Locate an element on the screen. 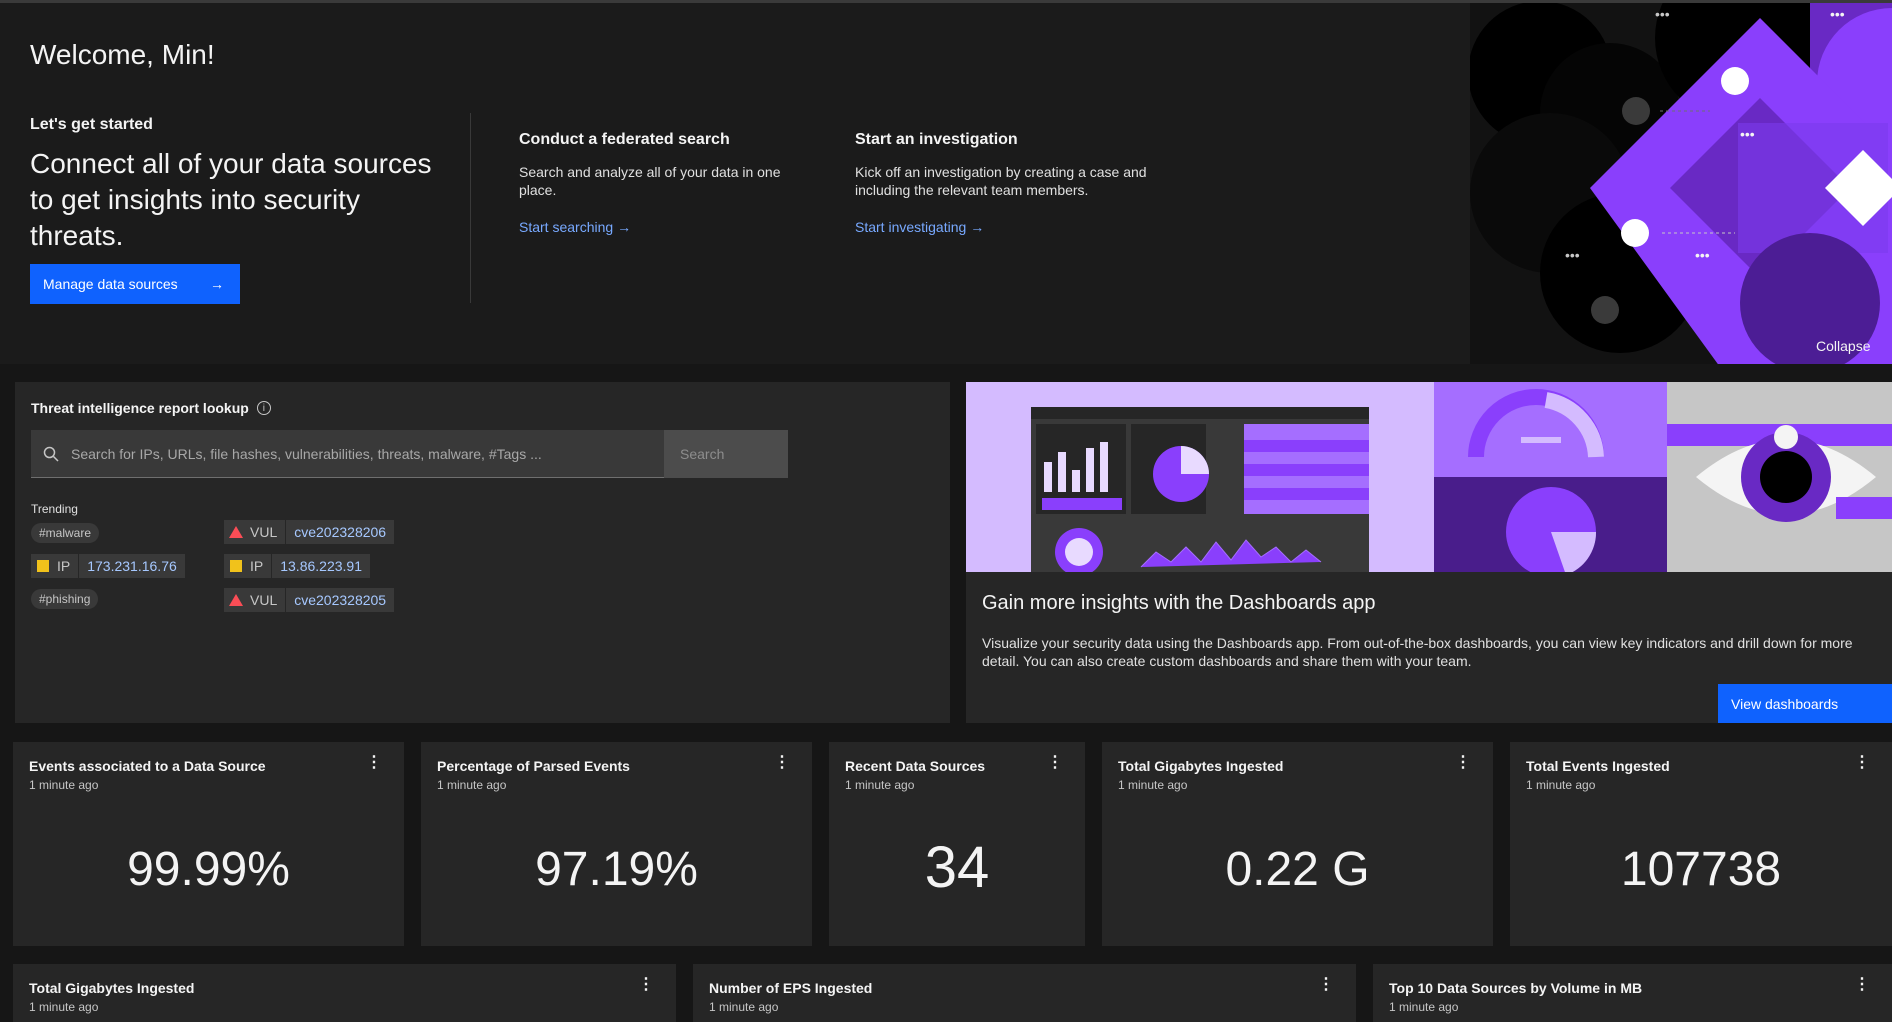 This screenshot has height=1022, width=1892. start-searching-link: Start searching → is located at coordinates (669, 227).